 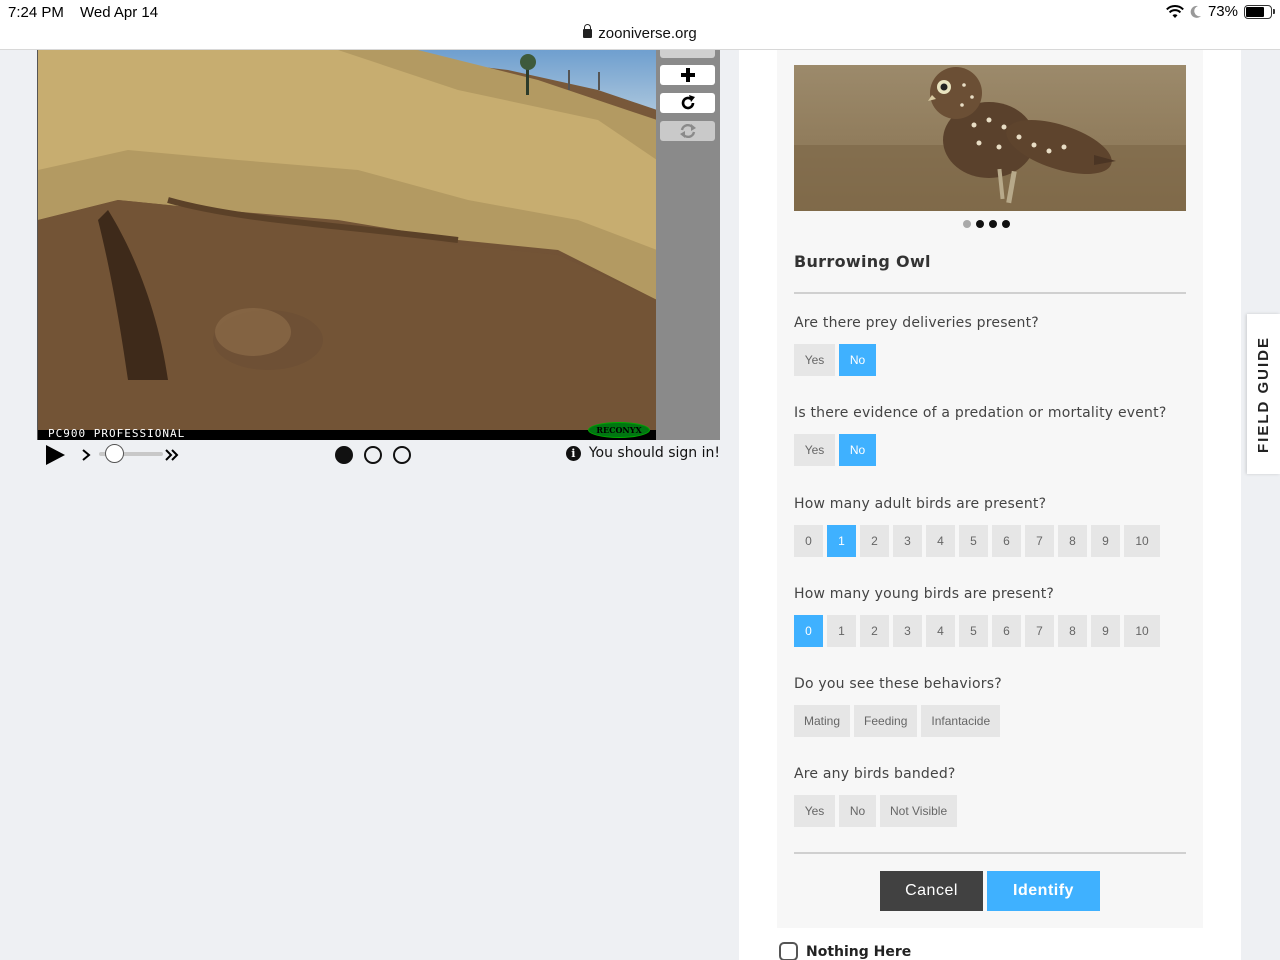 I want to click on answers-prey-deliveries: Yes No, so click(x=835, y=360).